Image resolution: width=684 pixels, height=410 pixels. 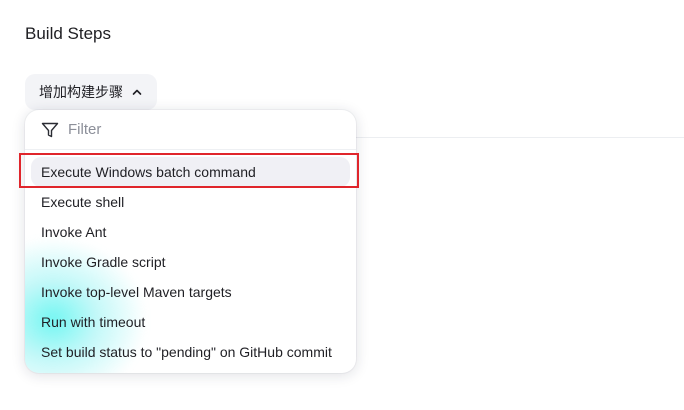 What do you see at coordinates (190, 172) in the screenshot?
I see `menu-item-execute-windows-batch-command: Execute Windows batch command` at bounding box center [190, 172].